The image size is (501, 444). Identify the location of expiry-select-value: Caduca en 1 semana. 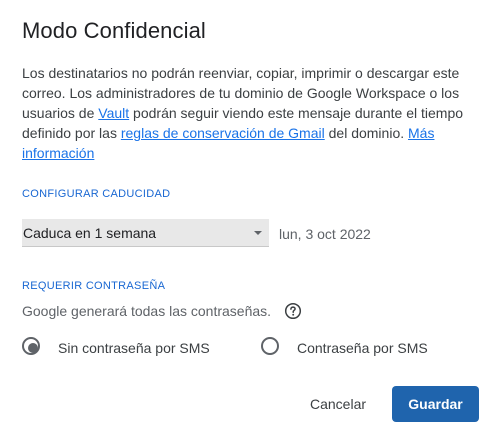
(90, 233).